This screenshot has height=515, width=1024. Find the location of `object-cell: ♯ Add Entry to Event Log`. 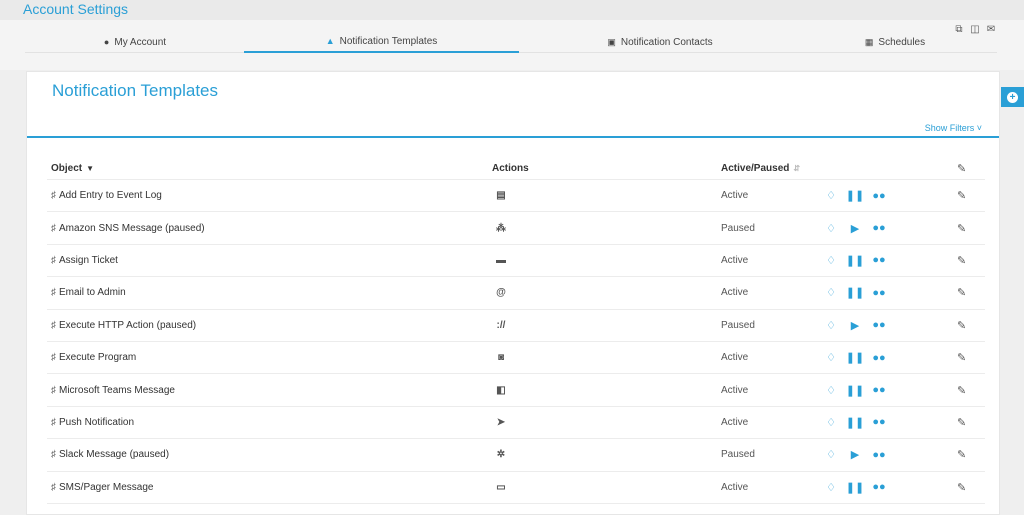

object-cell: ♯ Add Entry to Event Log is located at coordinates (106, 195).